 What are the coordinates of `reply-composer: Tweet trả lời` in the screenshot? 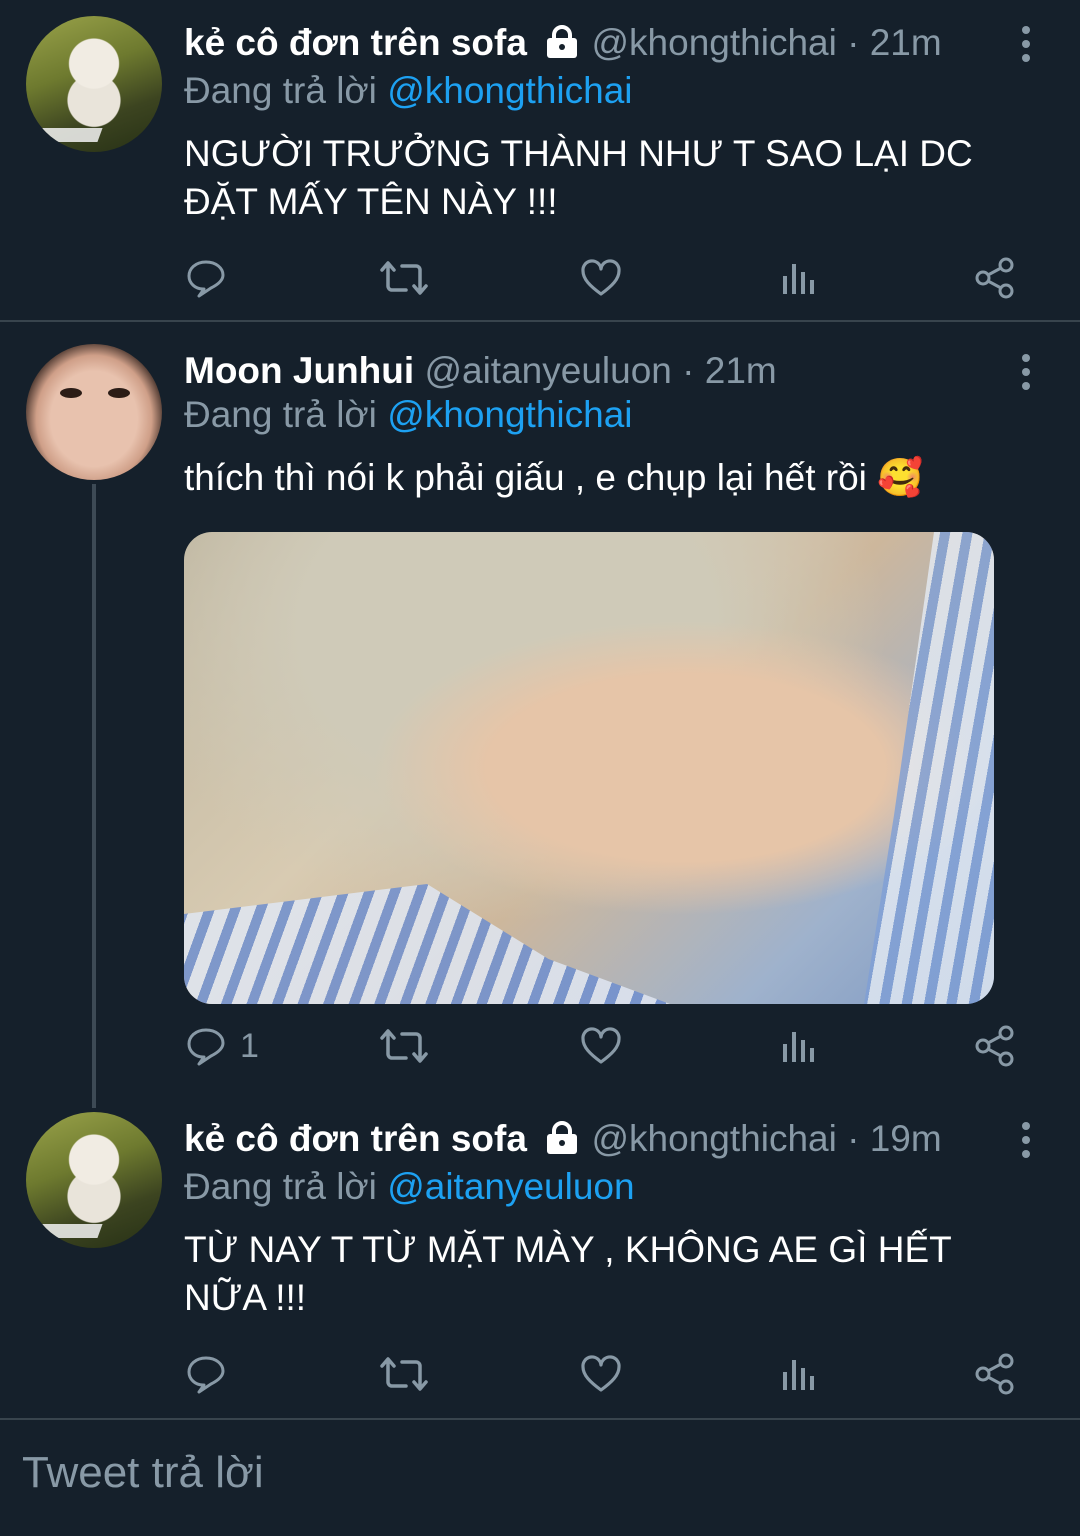 It's located at (540, 1478).